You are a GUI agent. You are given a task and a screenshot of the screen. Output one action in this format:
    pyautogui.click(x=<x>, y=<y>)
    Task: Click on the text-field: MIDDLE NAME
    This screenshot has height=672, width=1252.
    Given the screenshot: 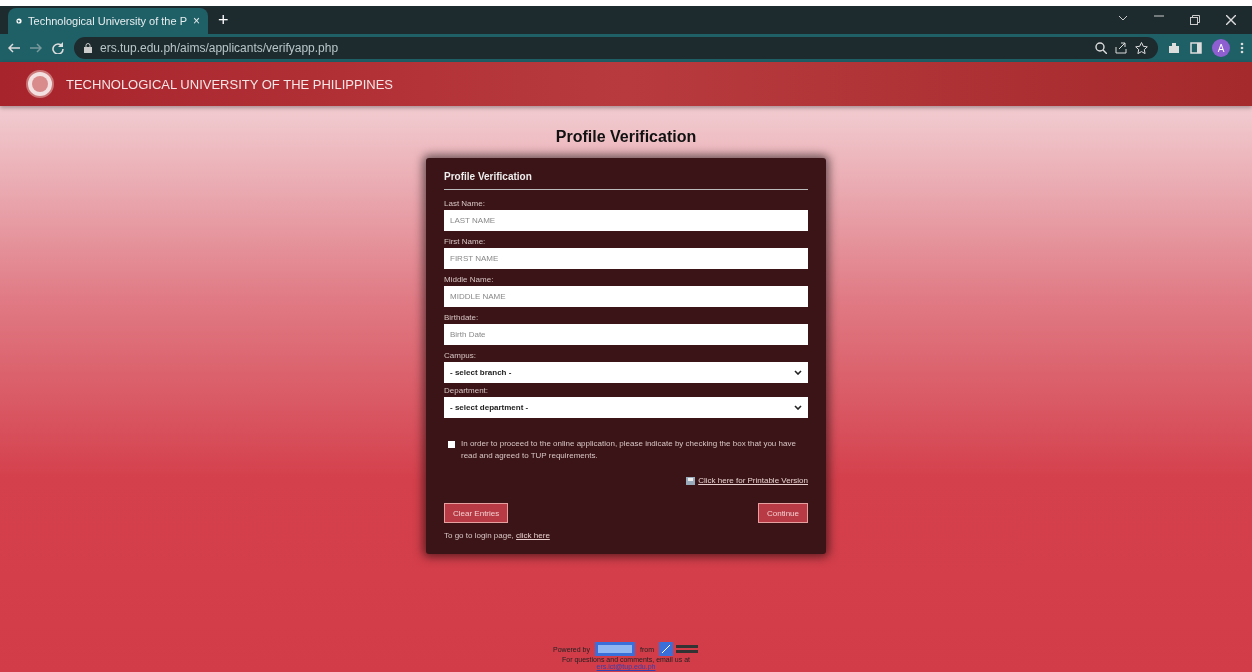 What is the action you would take?
    pyautogui.click(x=626, y=296)
    